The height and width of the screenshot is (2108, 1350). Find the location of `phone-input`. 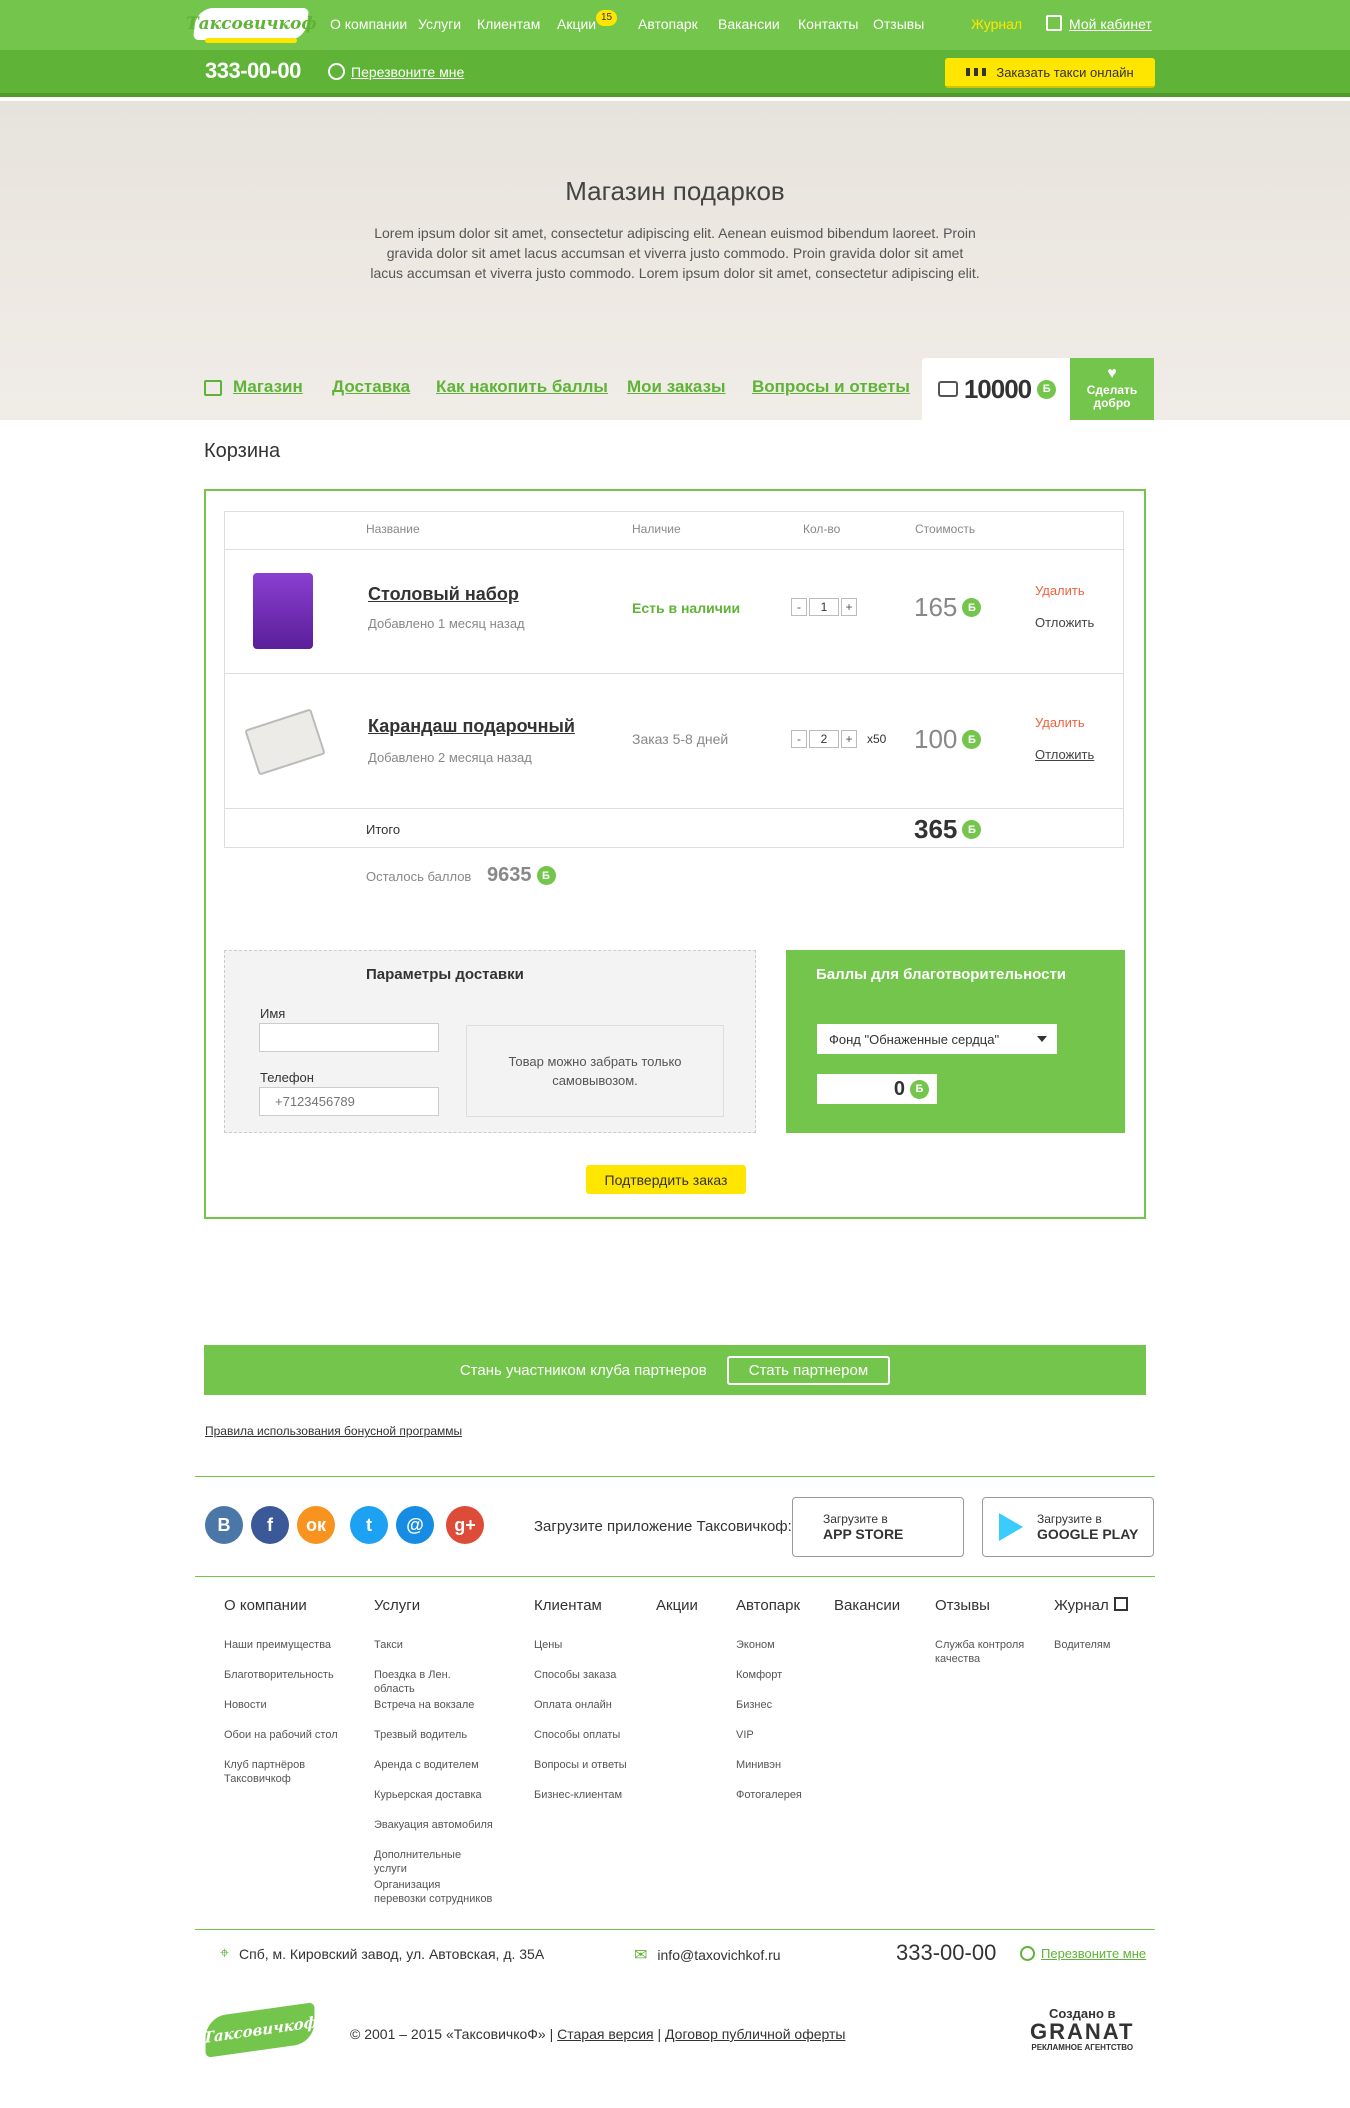

phone-input is located at coordinates (349, 1101).